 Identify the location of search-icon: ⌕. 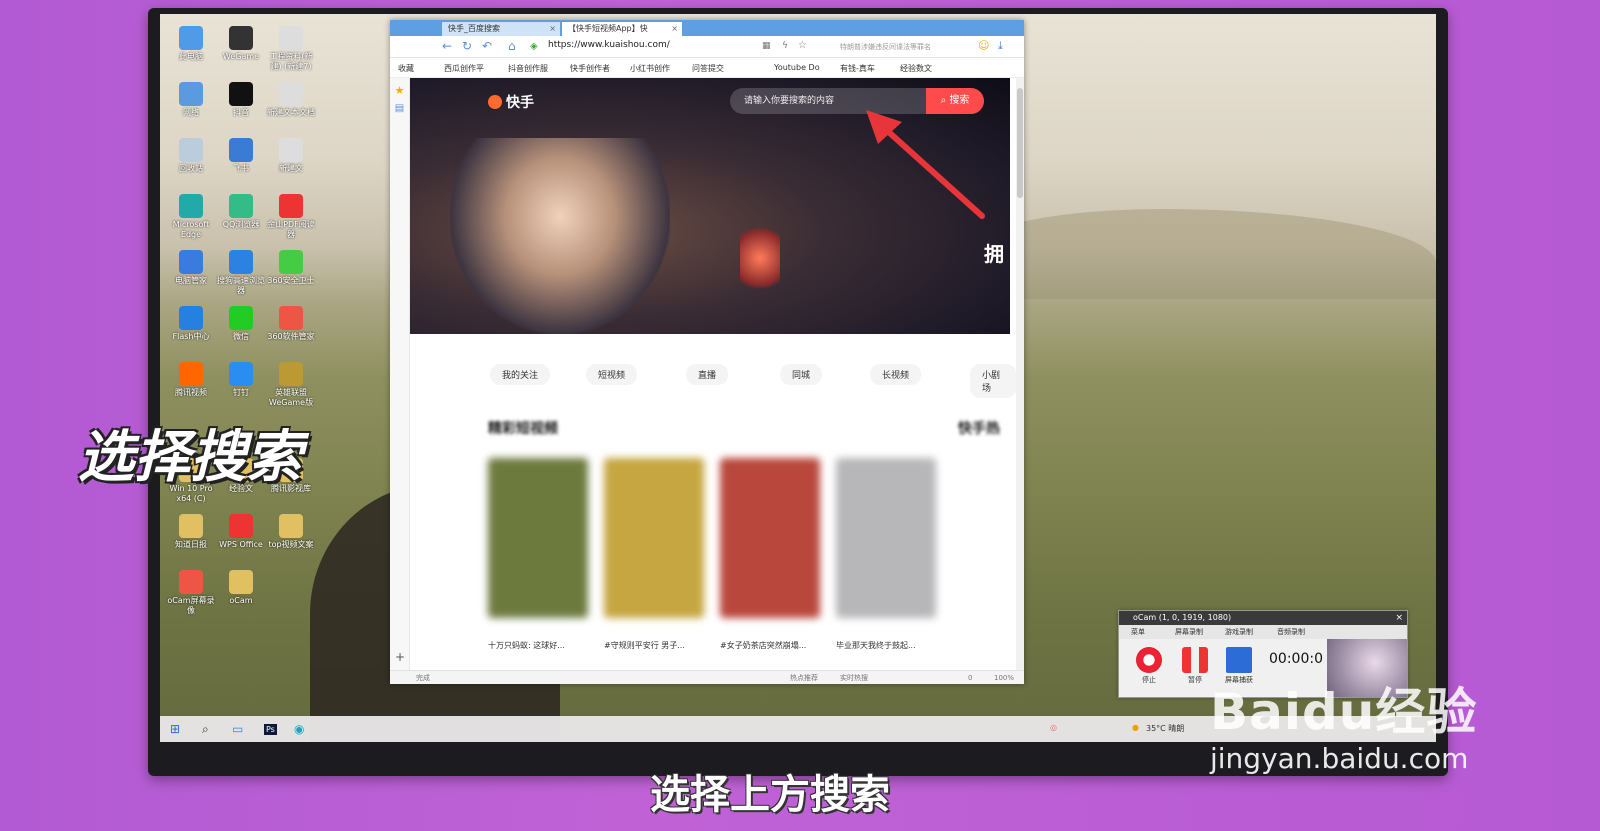
(205, 729).